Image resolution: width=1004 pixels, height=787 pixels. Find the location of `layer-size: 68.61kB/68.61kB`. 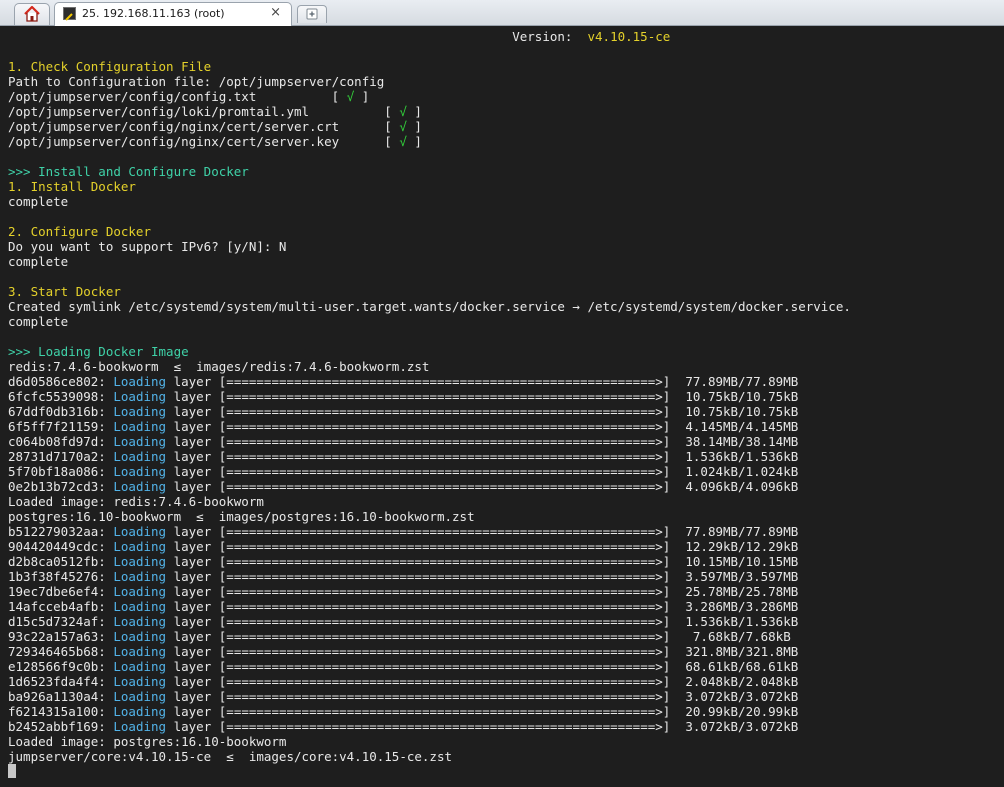

layer-size: 68.61kB/68.61kB is located at coordinates (742, 666).